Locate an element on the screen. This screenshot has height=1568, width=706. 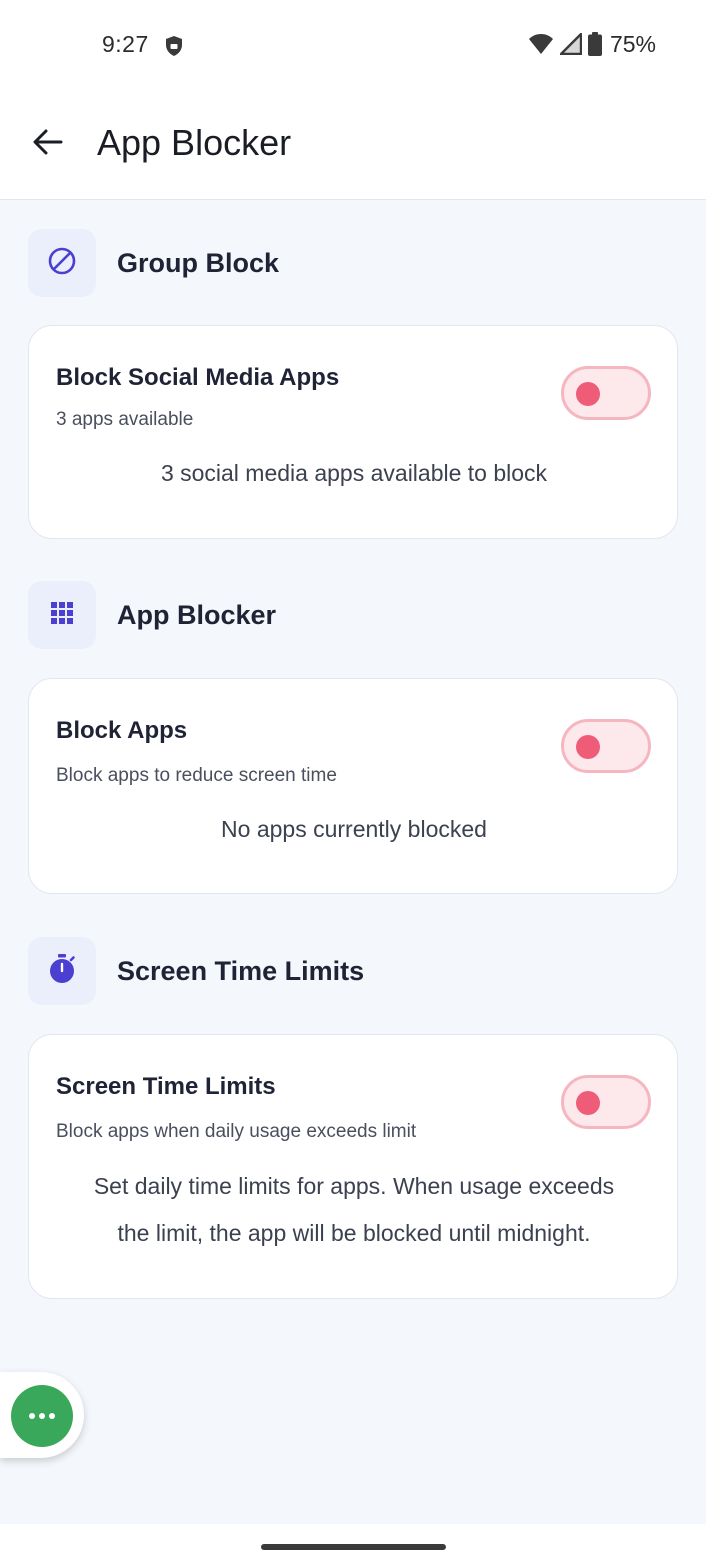
card-subtitle: 3 apps available is located at coordinates (125, 419).